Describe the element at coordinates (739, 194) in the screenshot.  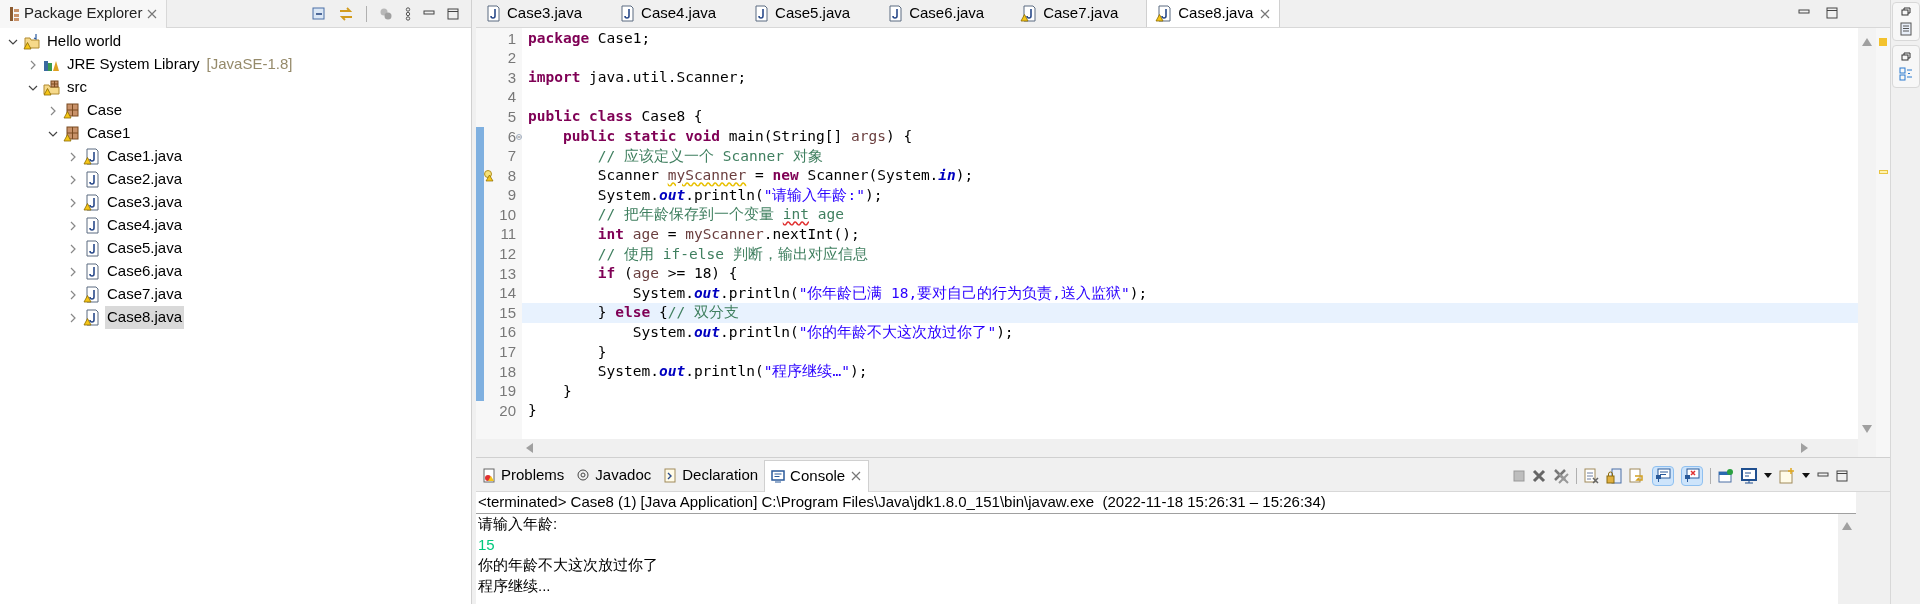
I see `code-line: System.out.println("请输入年龄:");` at that location.